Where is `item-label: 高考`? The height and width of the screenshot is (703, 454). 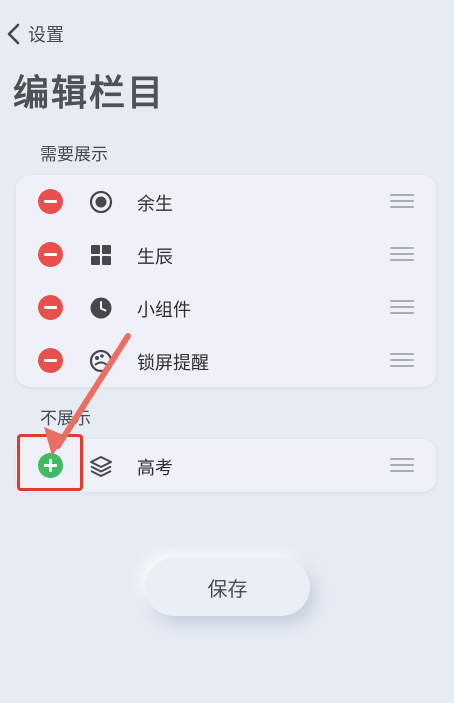 item-label: 高考 is located at coordinates (155, 468).